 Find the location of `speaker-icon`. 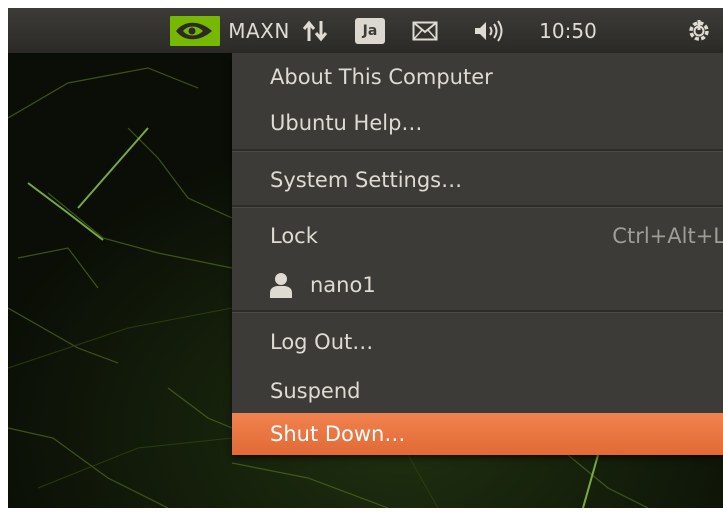

speaker-icon is located at coordinates (489, 30).